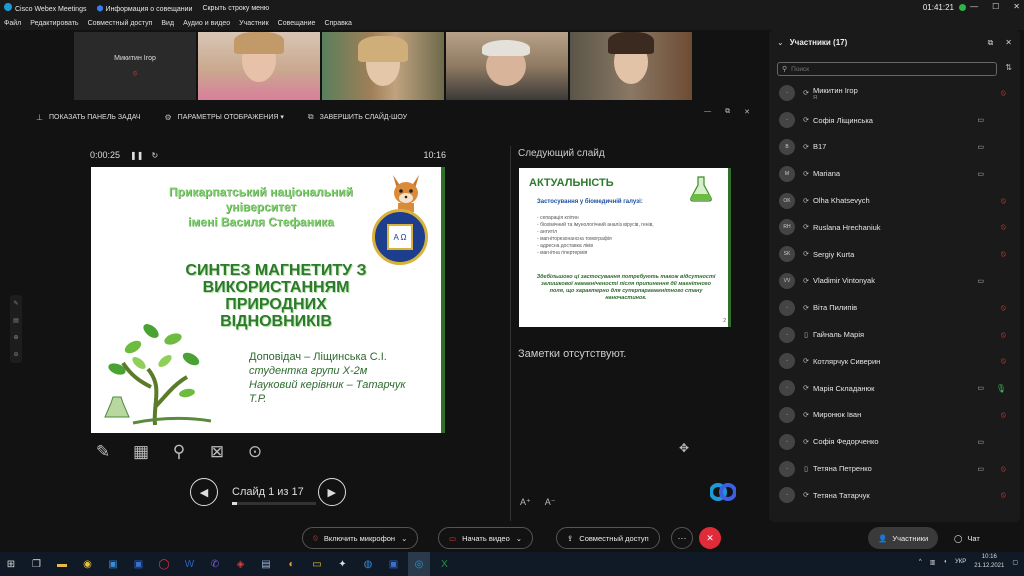 This screenshot has width=1024, height=576. I want to click on taskbar-clock: 10:16 21.12.2021, so click(989, 562).